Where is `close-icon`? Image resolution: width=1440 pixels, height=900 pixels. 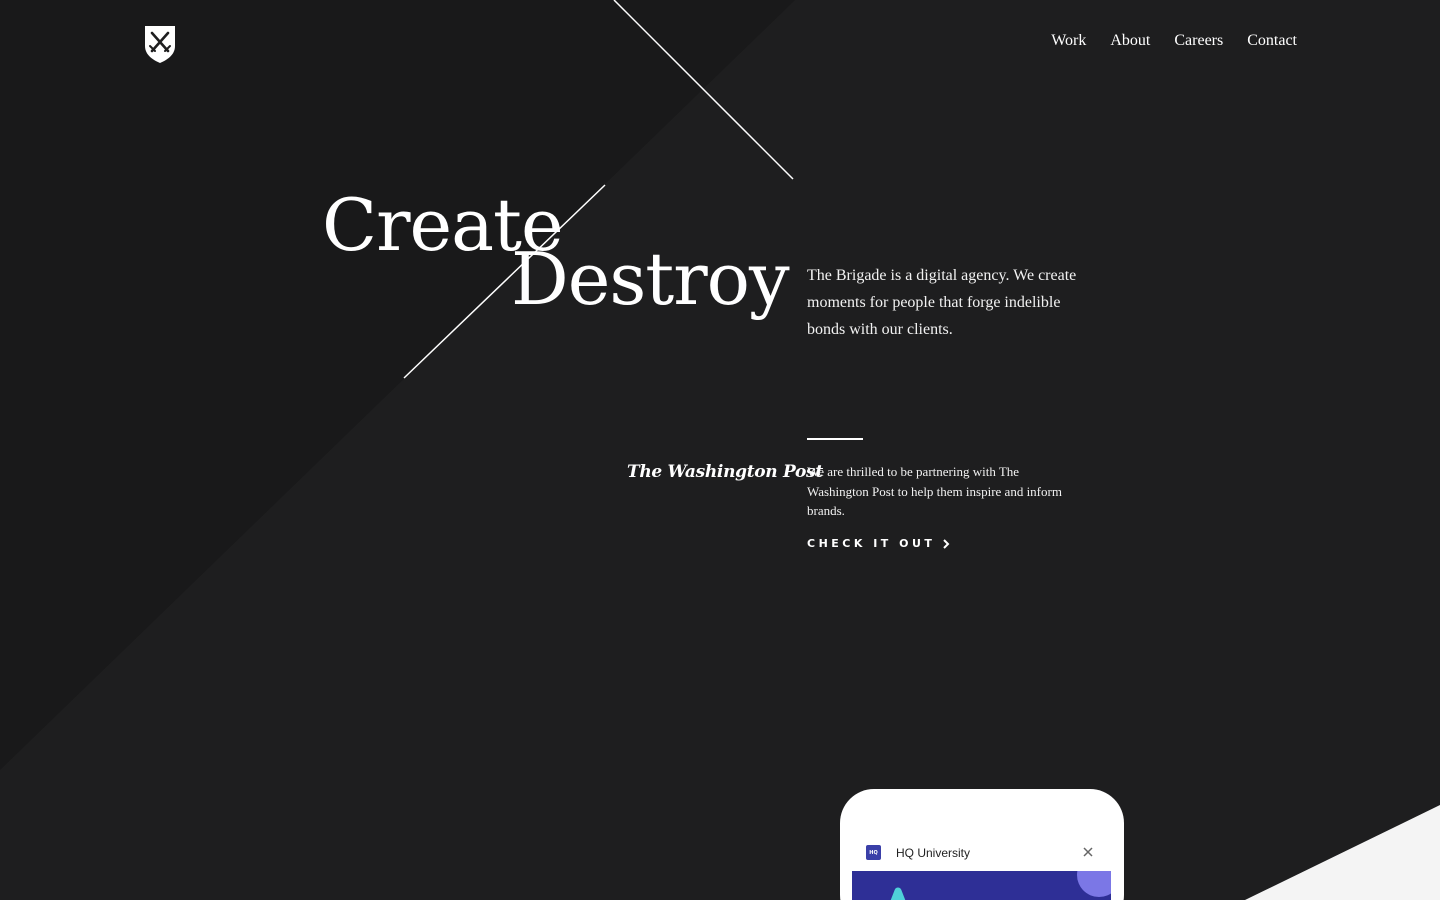 close-icon is located at coordinates (1088, 852).